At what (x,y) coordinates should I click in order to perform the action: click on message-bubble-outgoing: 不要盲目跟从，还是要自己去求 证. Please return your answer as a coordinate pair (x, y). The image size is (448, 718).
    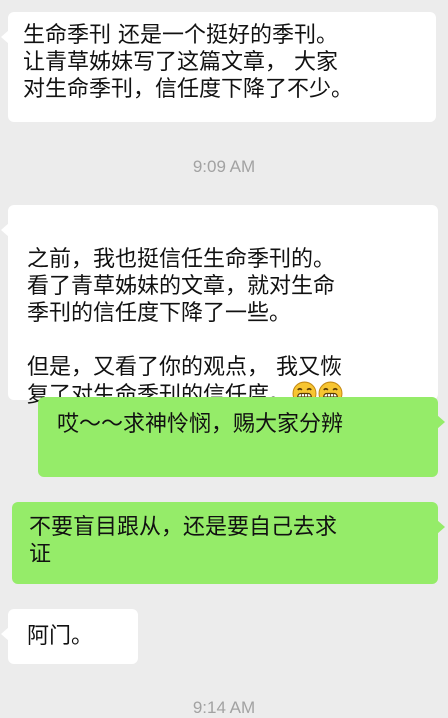
    Looking at the image, I should click on (228, 543).